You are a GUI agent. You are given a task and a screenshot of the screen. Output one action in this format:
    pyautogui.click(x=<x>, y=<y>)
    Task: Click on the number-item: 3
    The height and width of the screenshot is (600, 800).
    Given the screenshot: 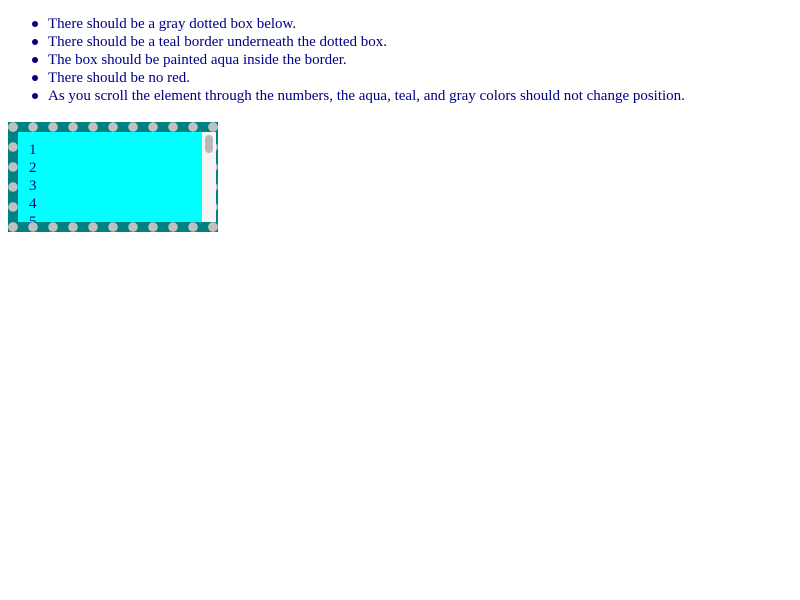 What is the action you would take?
    pyautogui.click(x=33, y=186)
    